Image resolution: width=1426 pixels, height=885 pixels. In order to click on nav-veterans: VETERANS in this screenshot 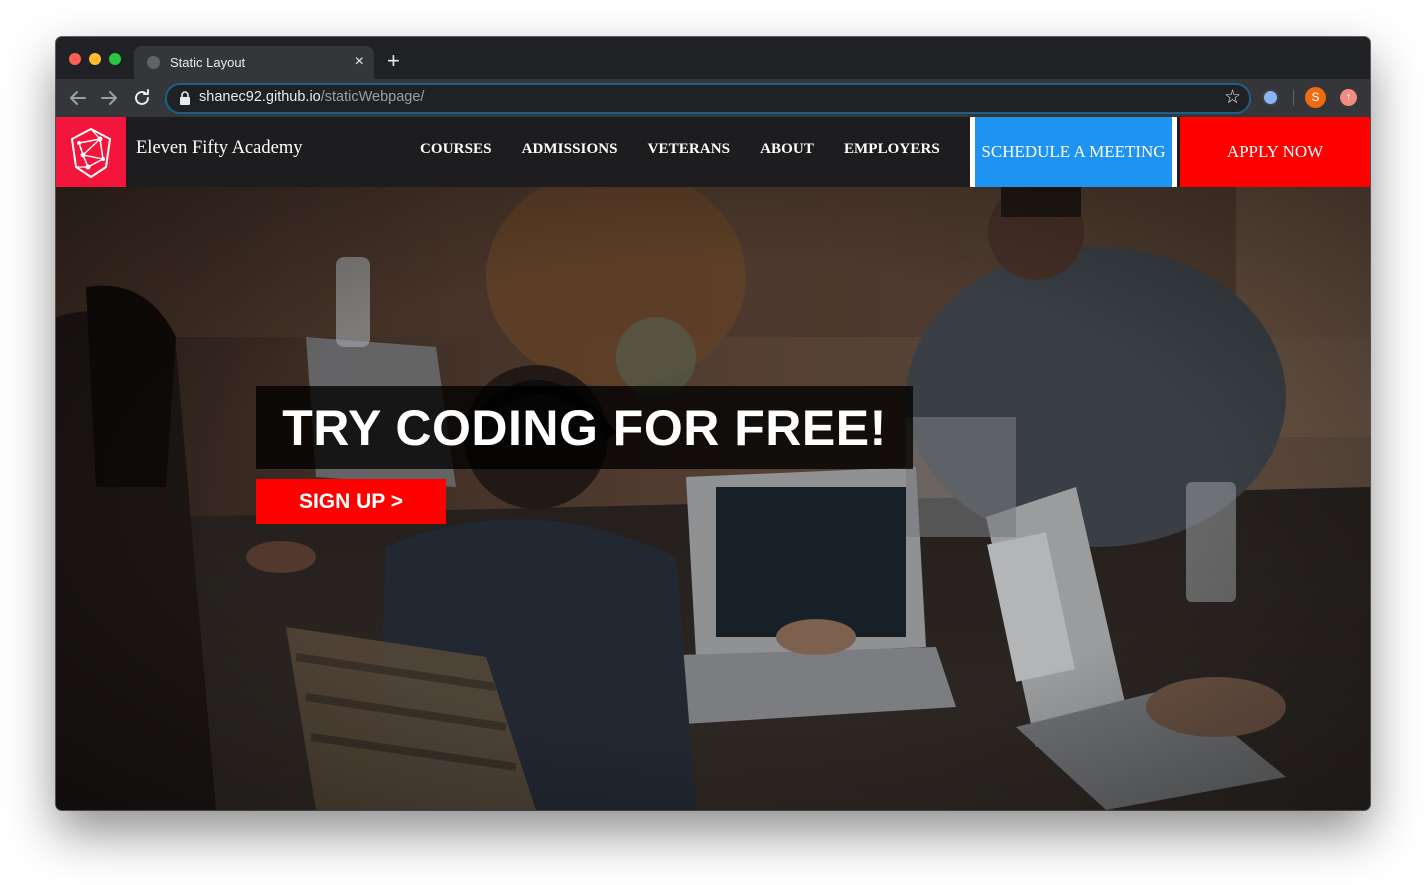, I will do `click(689, 149)`.